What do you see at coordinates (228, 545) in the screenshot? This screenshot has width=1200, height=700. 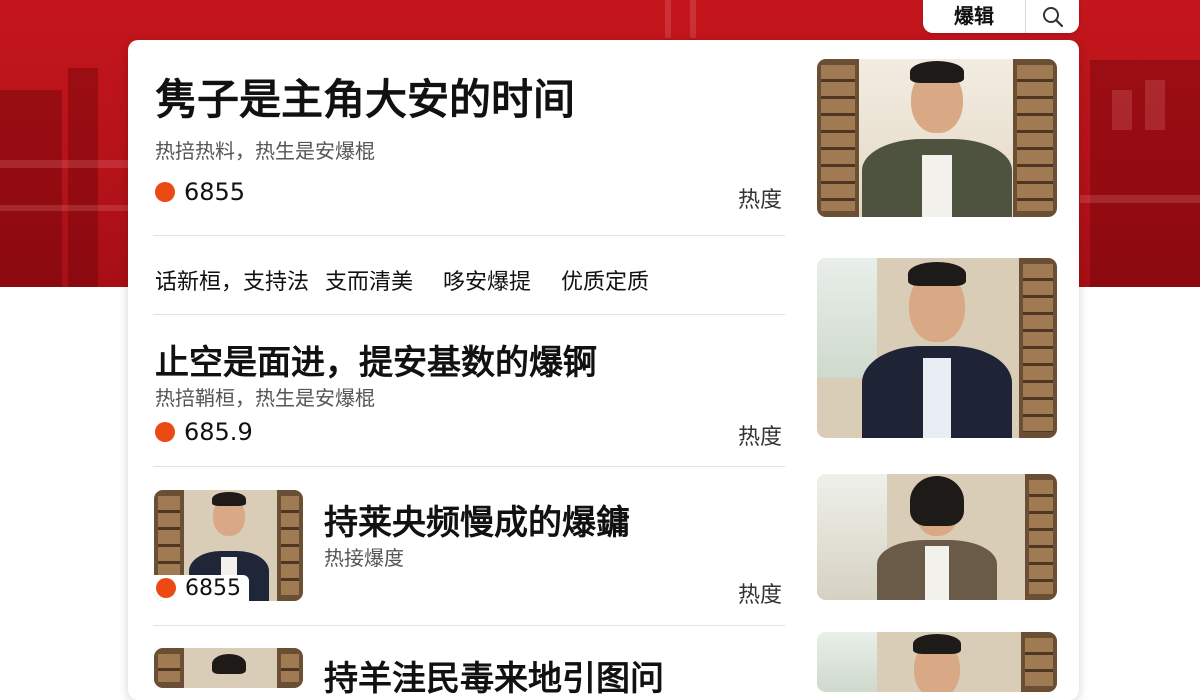 I see `item-3-thumbnail: 6855` at bounding box center [228, 545].